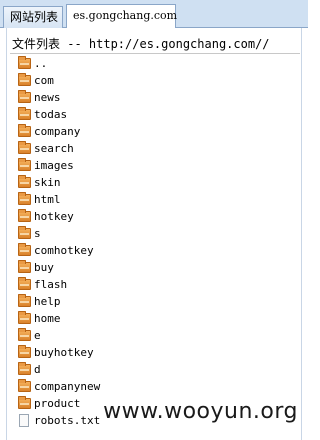 Image resolution: width=320 pixels, height=440 pixels. I want to click on folder-item: s, so click(153, 233).